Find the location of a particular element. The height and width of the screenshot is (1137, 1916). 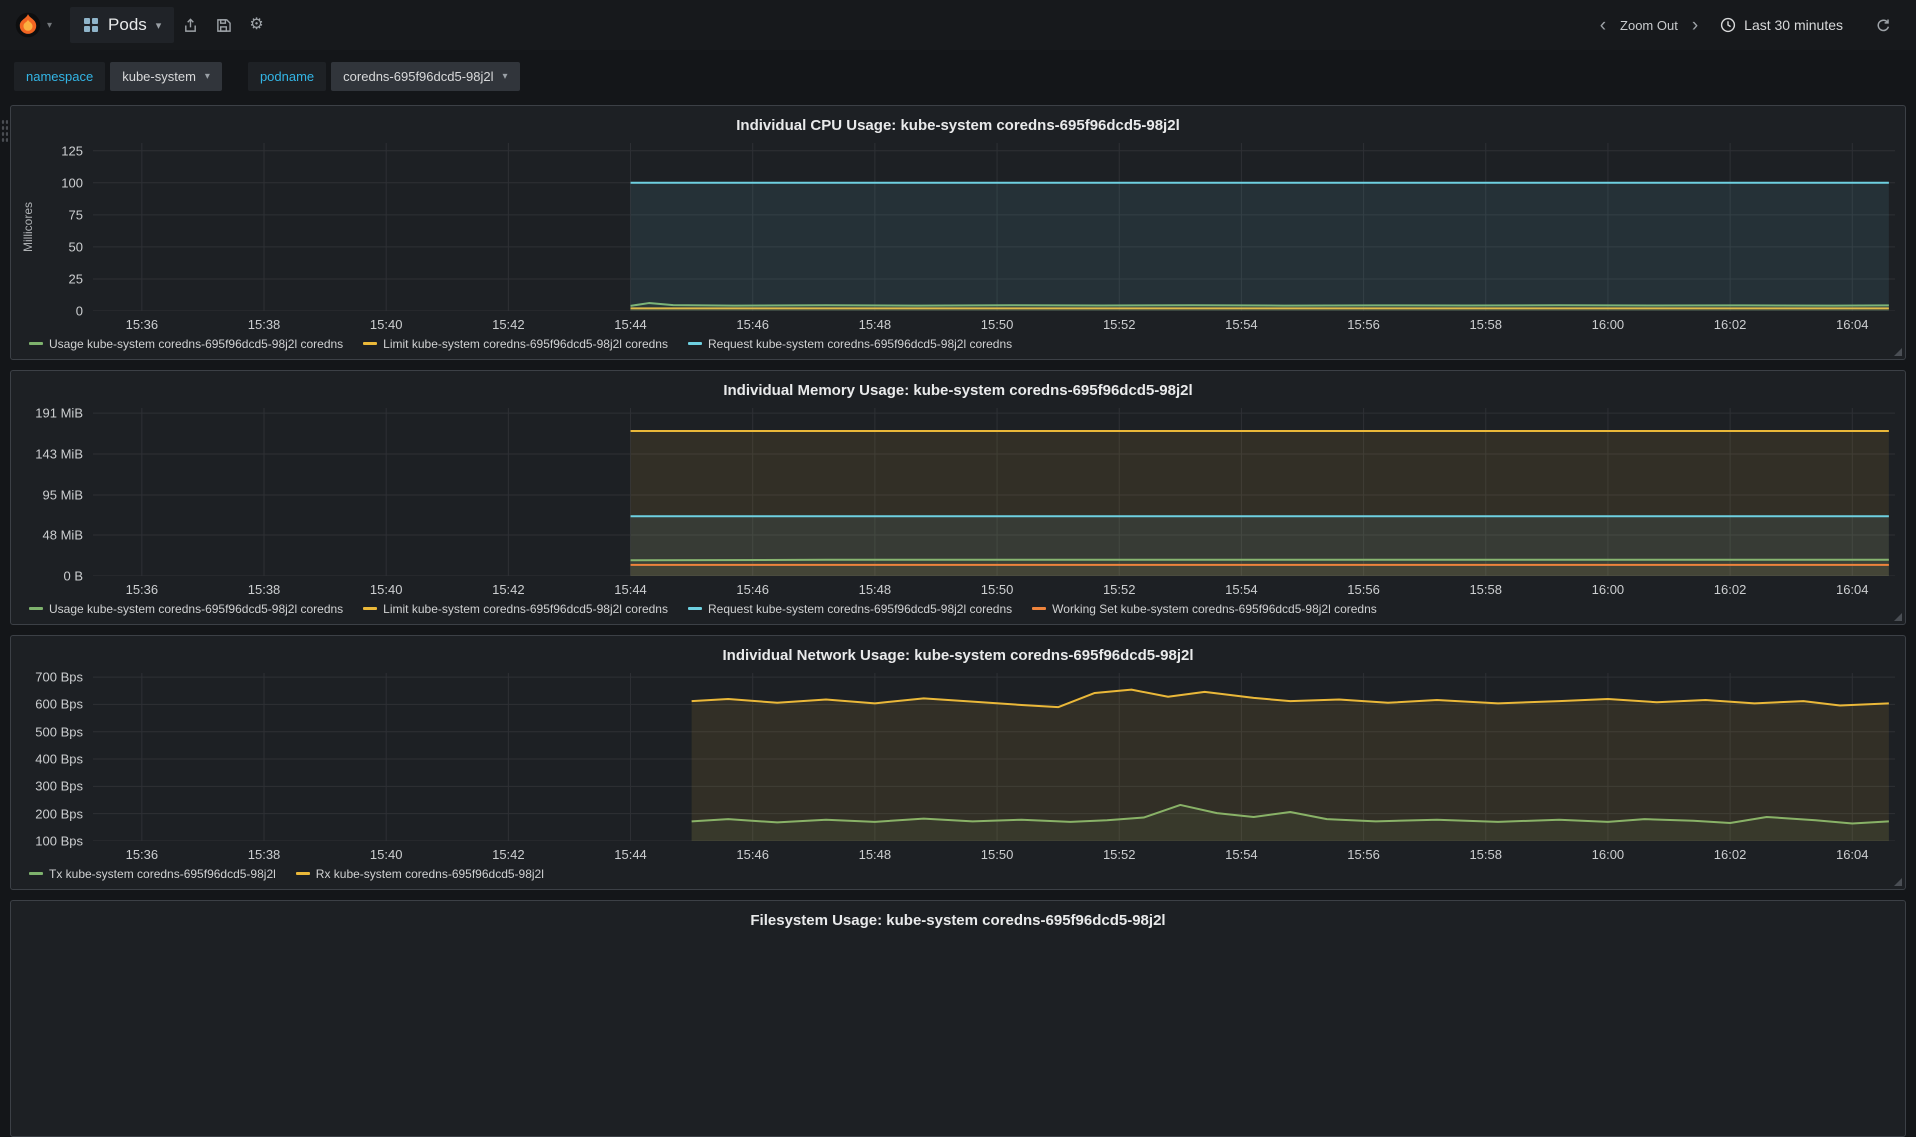

x-tick-label: 16:04 is located at coordinates (1852, 324).